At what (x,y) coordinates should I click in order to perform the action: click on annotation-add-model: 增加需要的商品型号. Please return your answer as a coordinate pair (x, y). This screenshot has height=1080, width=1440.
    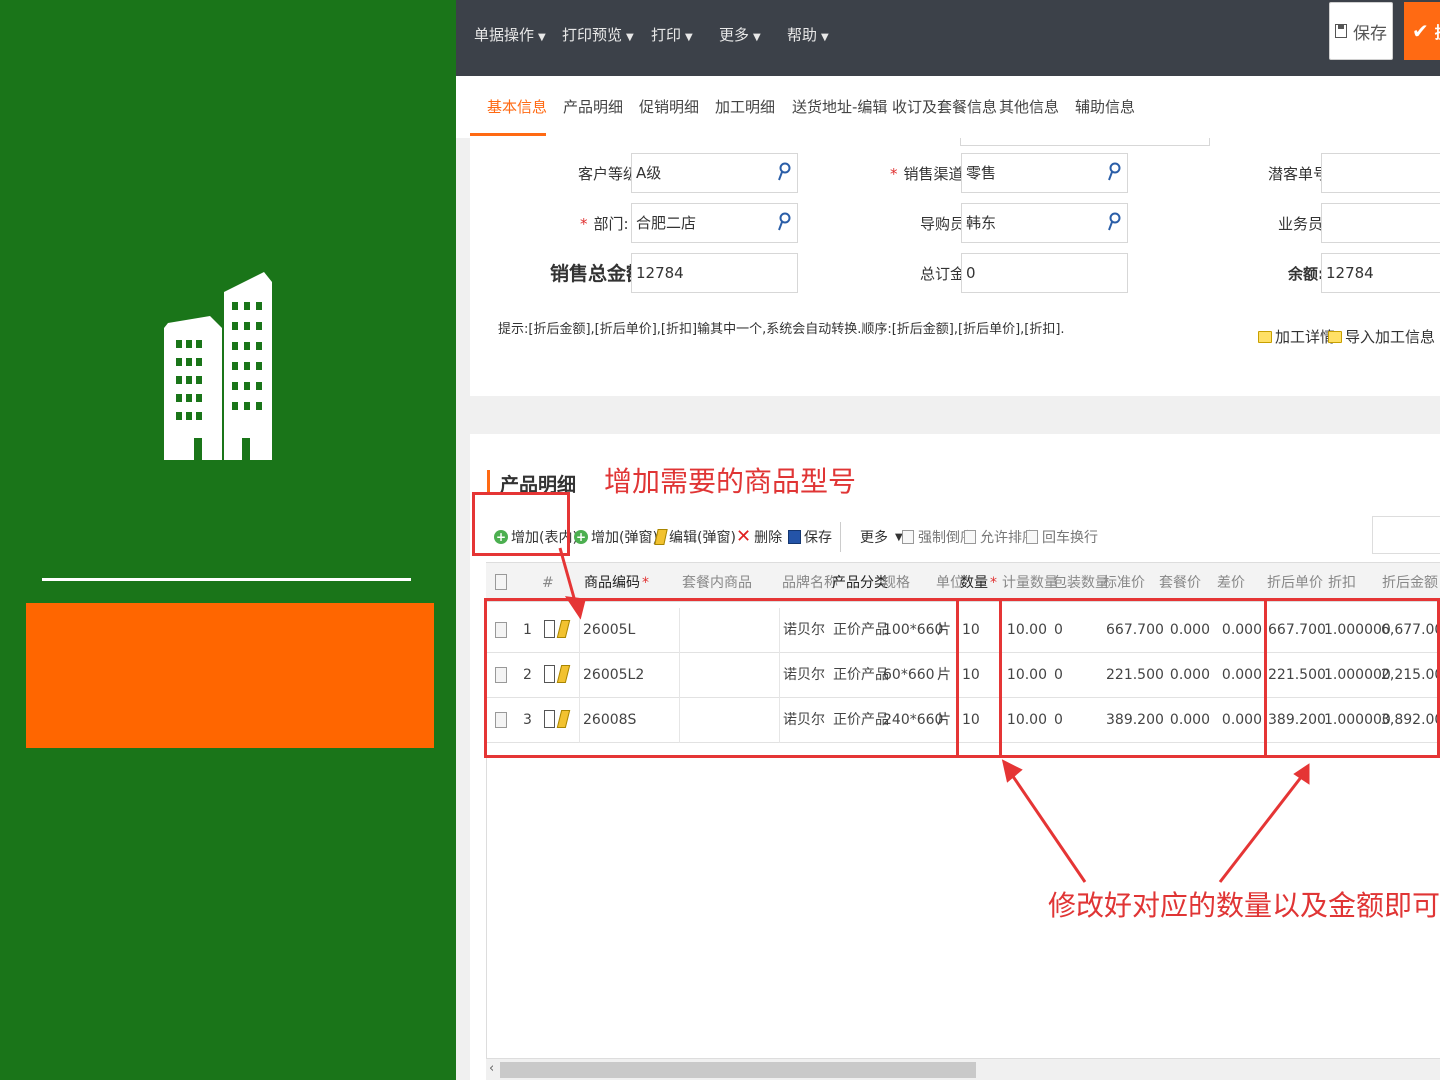
    Looking at the image, I should click on (730, 481).